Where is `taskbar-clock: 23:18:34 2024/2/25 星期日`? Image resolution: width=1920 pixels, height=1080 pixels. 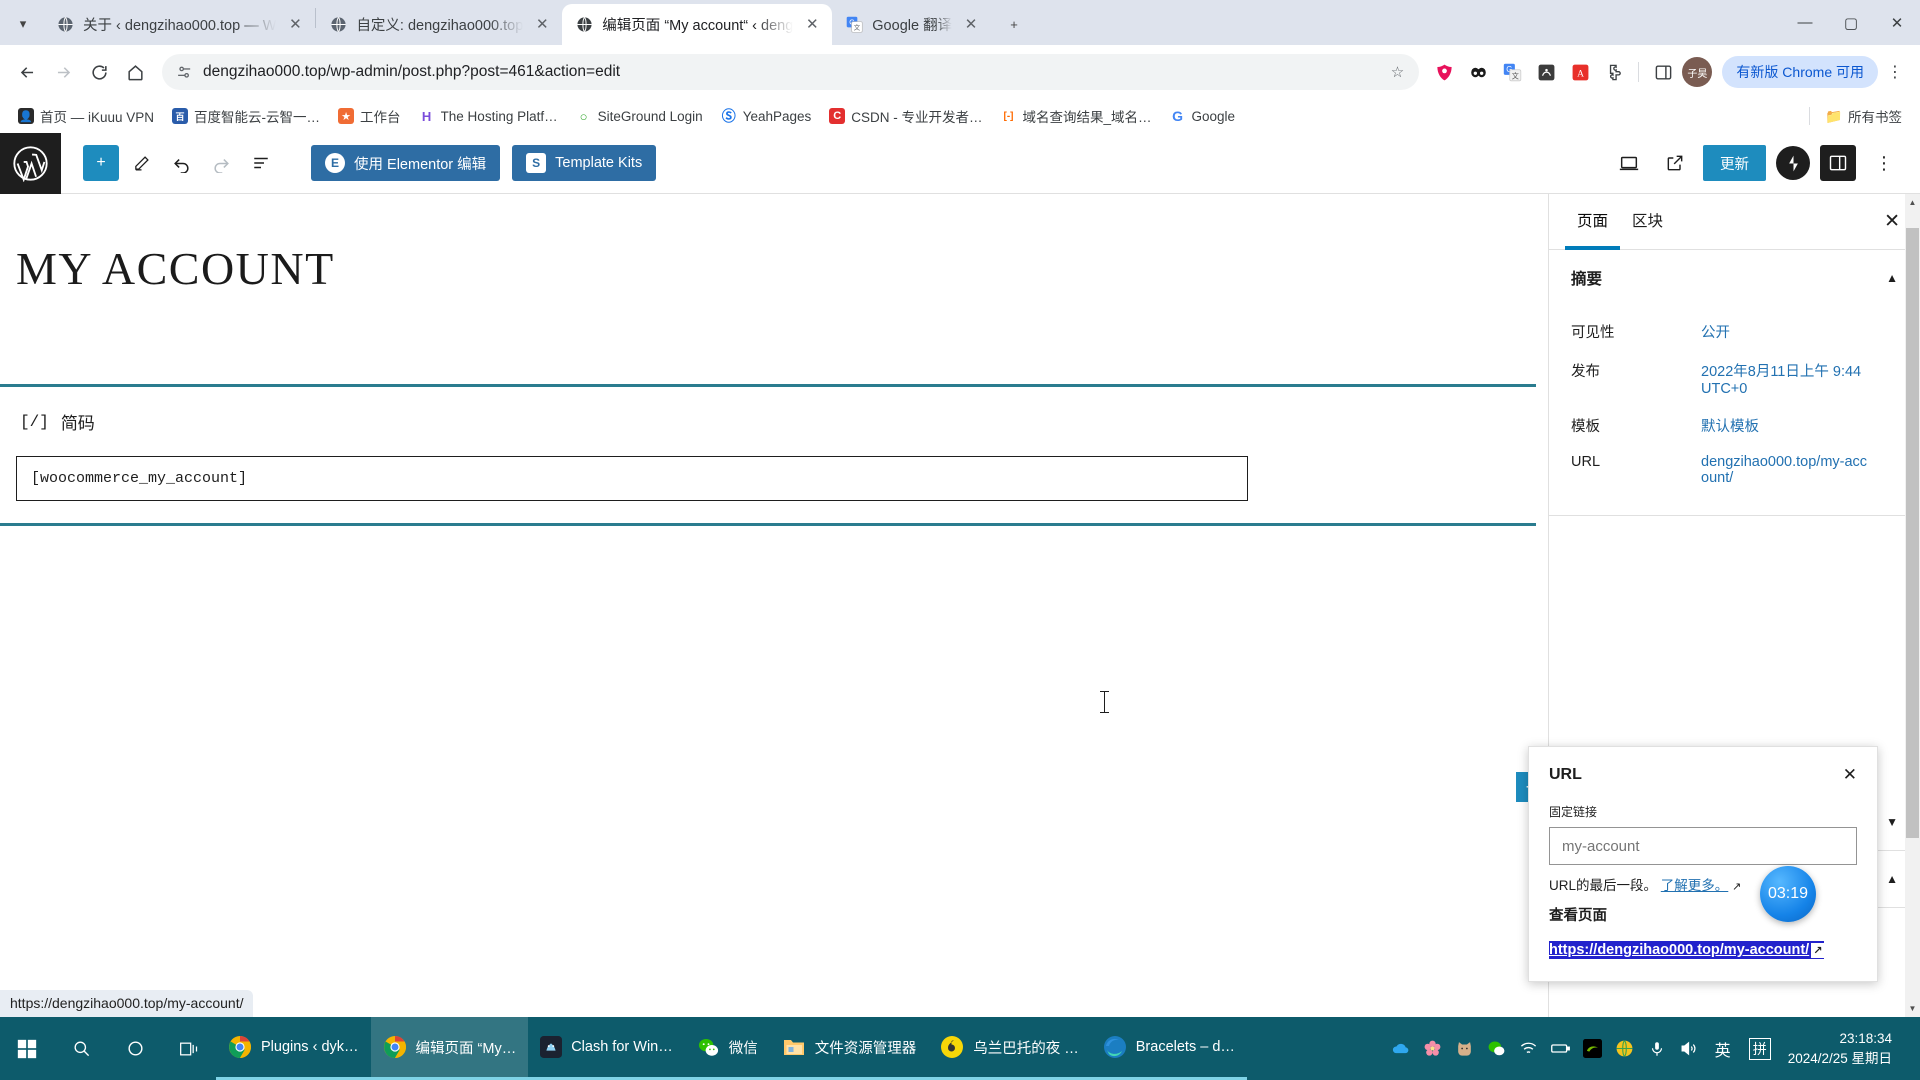 taskbar-clock: 23:18:34 2024/2/25 星期日 is located at coordinates (1843, 1048).